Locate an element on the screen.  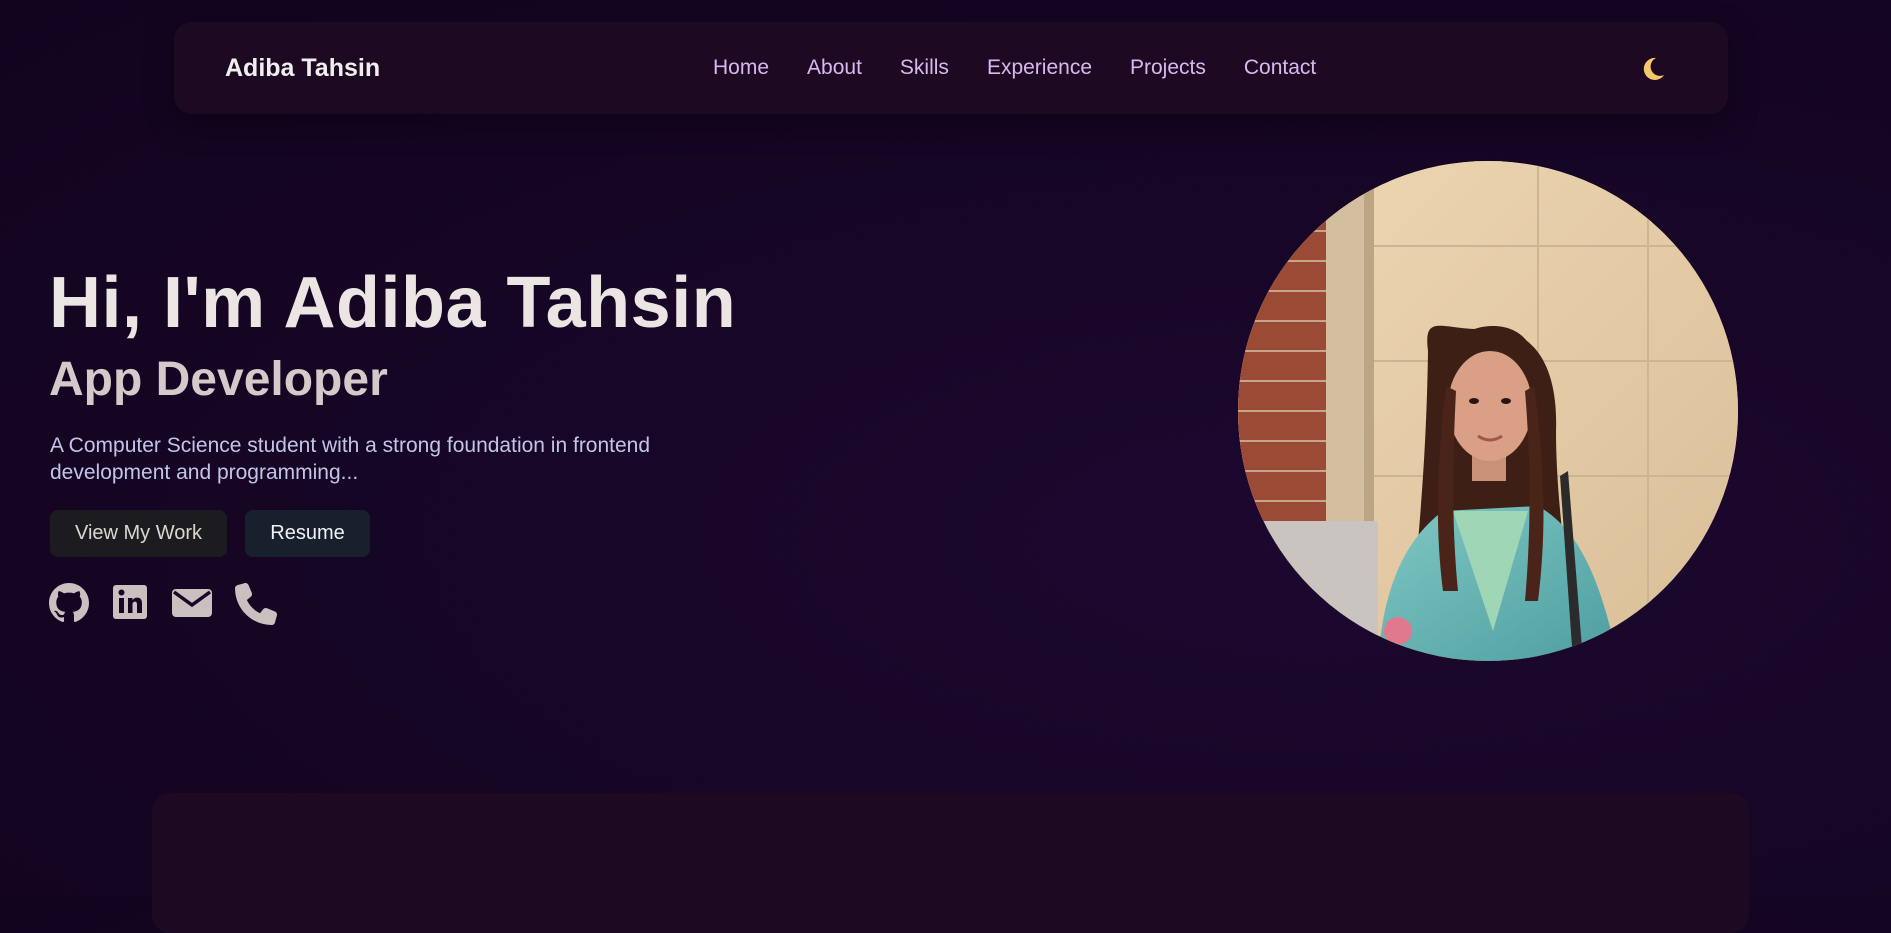
about-section-card is located at coordinates (950, 863).